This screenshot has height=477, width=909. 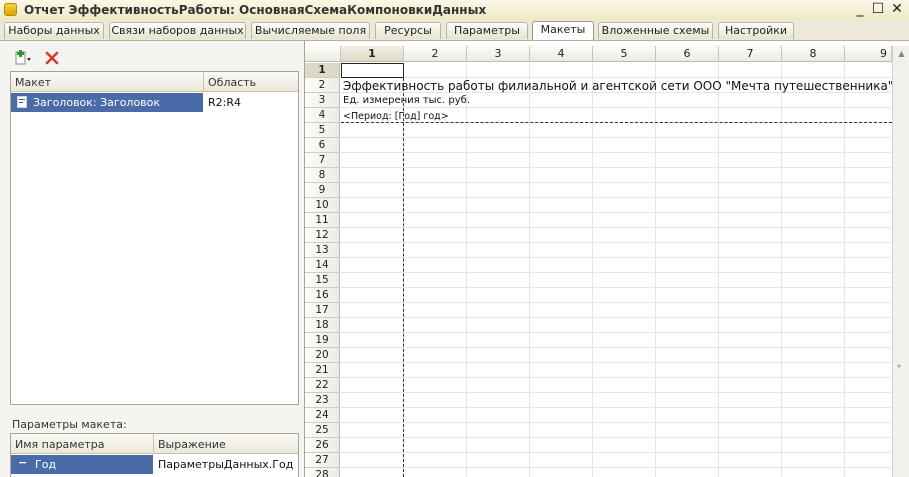 What do you see at coordinates (563, 30) in the screenshot?
I see `tab-layouts: Макеты` at bounding box center [563, 30].